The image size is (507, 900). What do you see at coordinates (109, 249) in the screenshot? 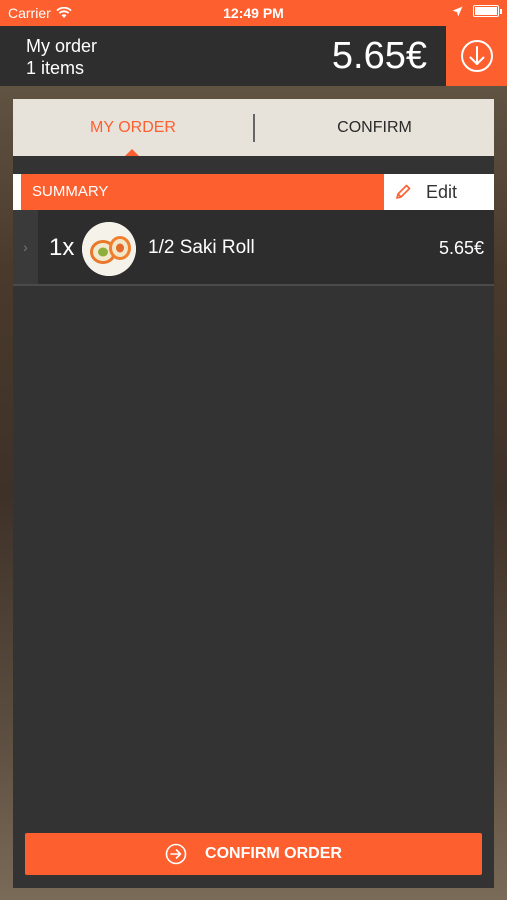
I see `sushi-roll-image` at bounding box center [109, 249].